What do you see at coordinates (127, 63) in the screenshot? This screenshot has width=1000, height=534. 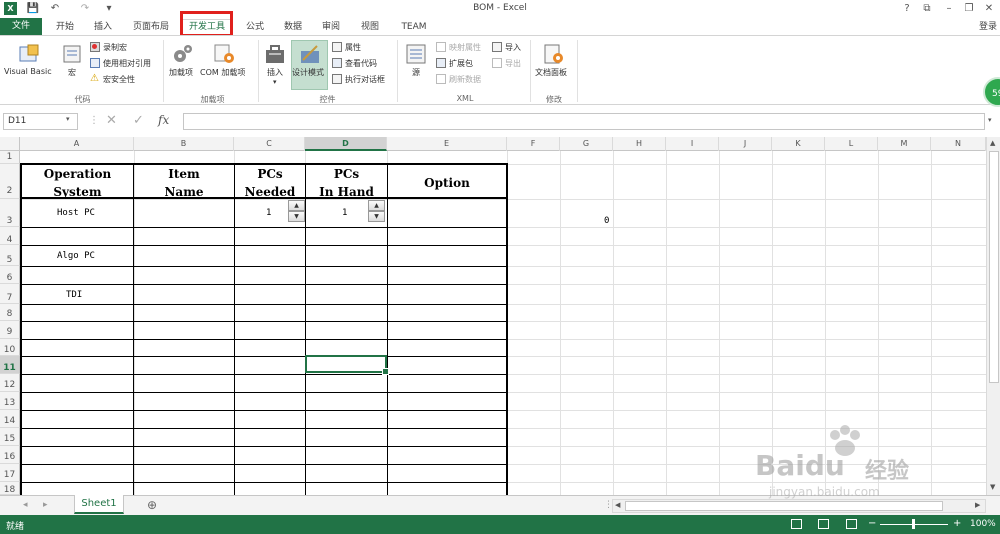 I see `relative-ref-button: 使用相对引用` at bounding box center [127, 63].